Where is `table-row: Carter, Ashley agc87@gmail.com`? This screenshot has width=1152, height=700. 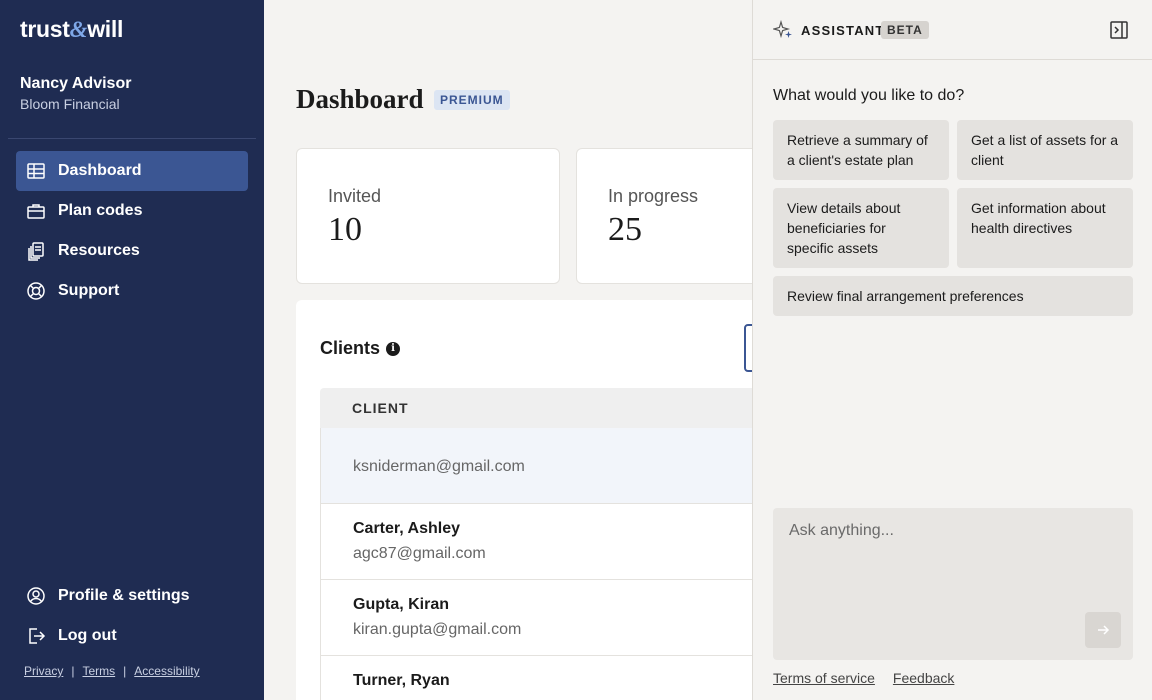
table-row: Carter, Ashley agc87@gmail.com is located at coordinates (536, 542).